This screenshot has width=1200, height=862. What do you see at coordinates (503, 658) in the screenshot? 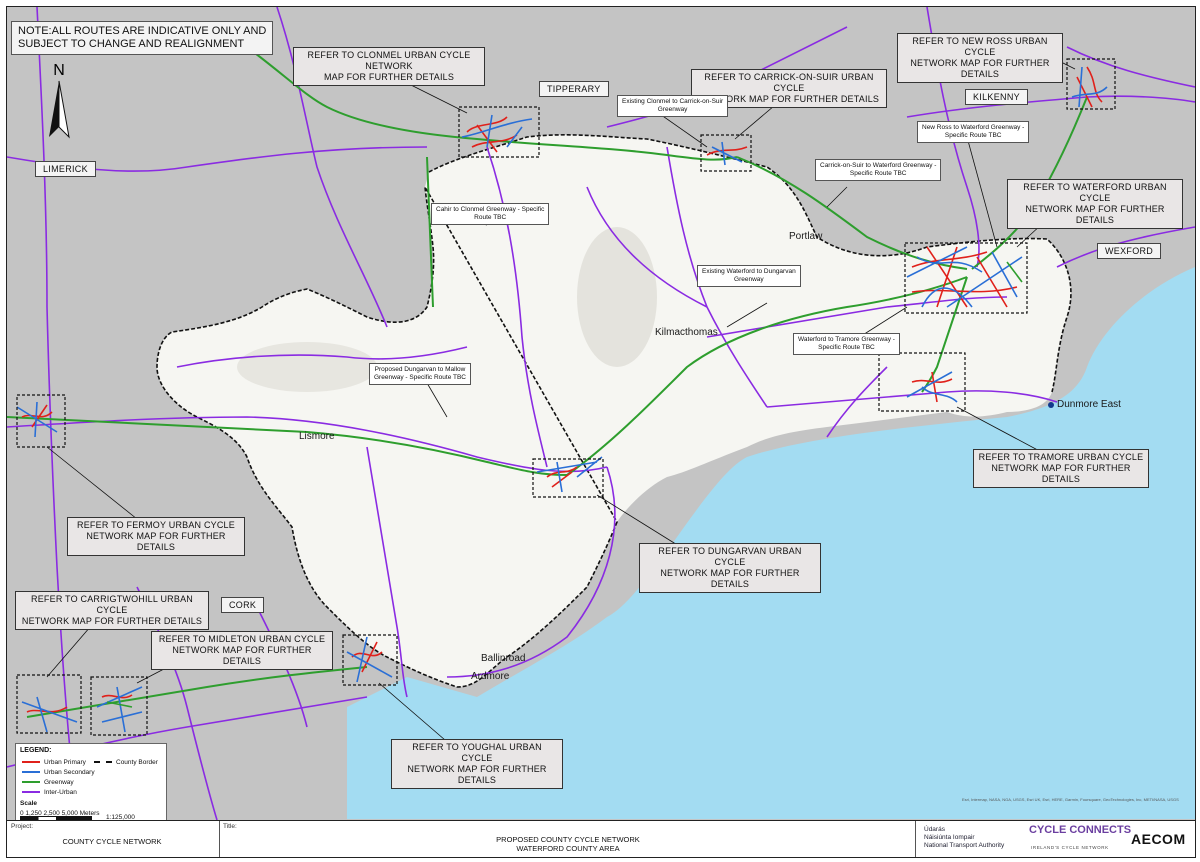
I see `place-ballinroad: Ballinroad` at bounding box center [503, 658].